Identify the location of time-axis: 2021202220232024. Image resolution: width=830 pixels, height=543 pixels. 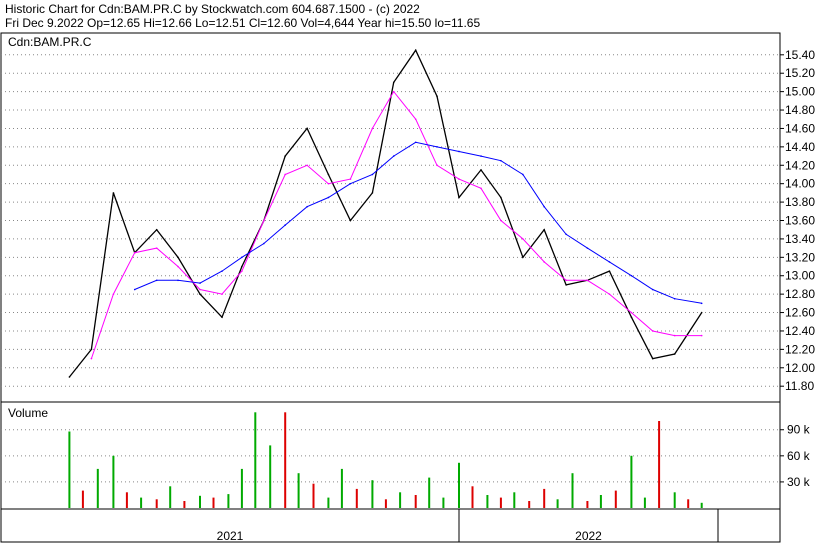
(390, 525).